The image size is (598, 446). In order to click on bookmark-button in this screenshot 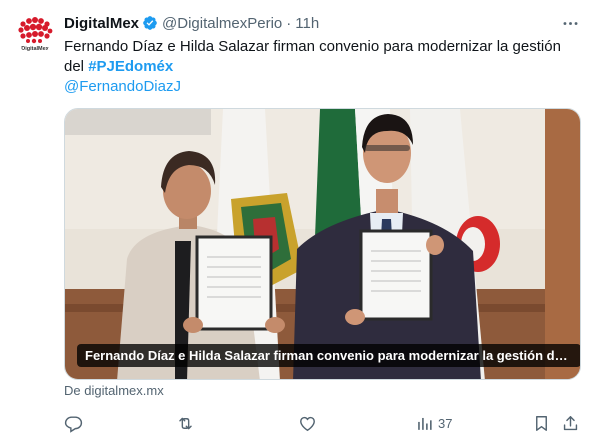, I will do `click(541, 423)`.